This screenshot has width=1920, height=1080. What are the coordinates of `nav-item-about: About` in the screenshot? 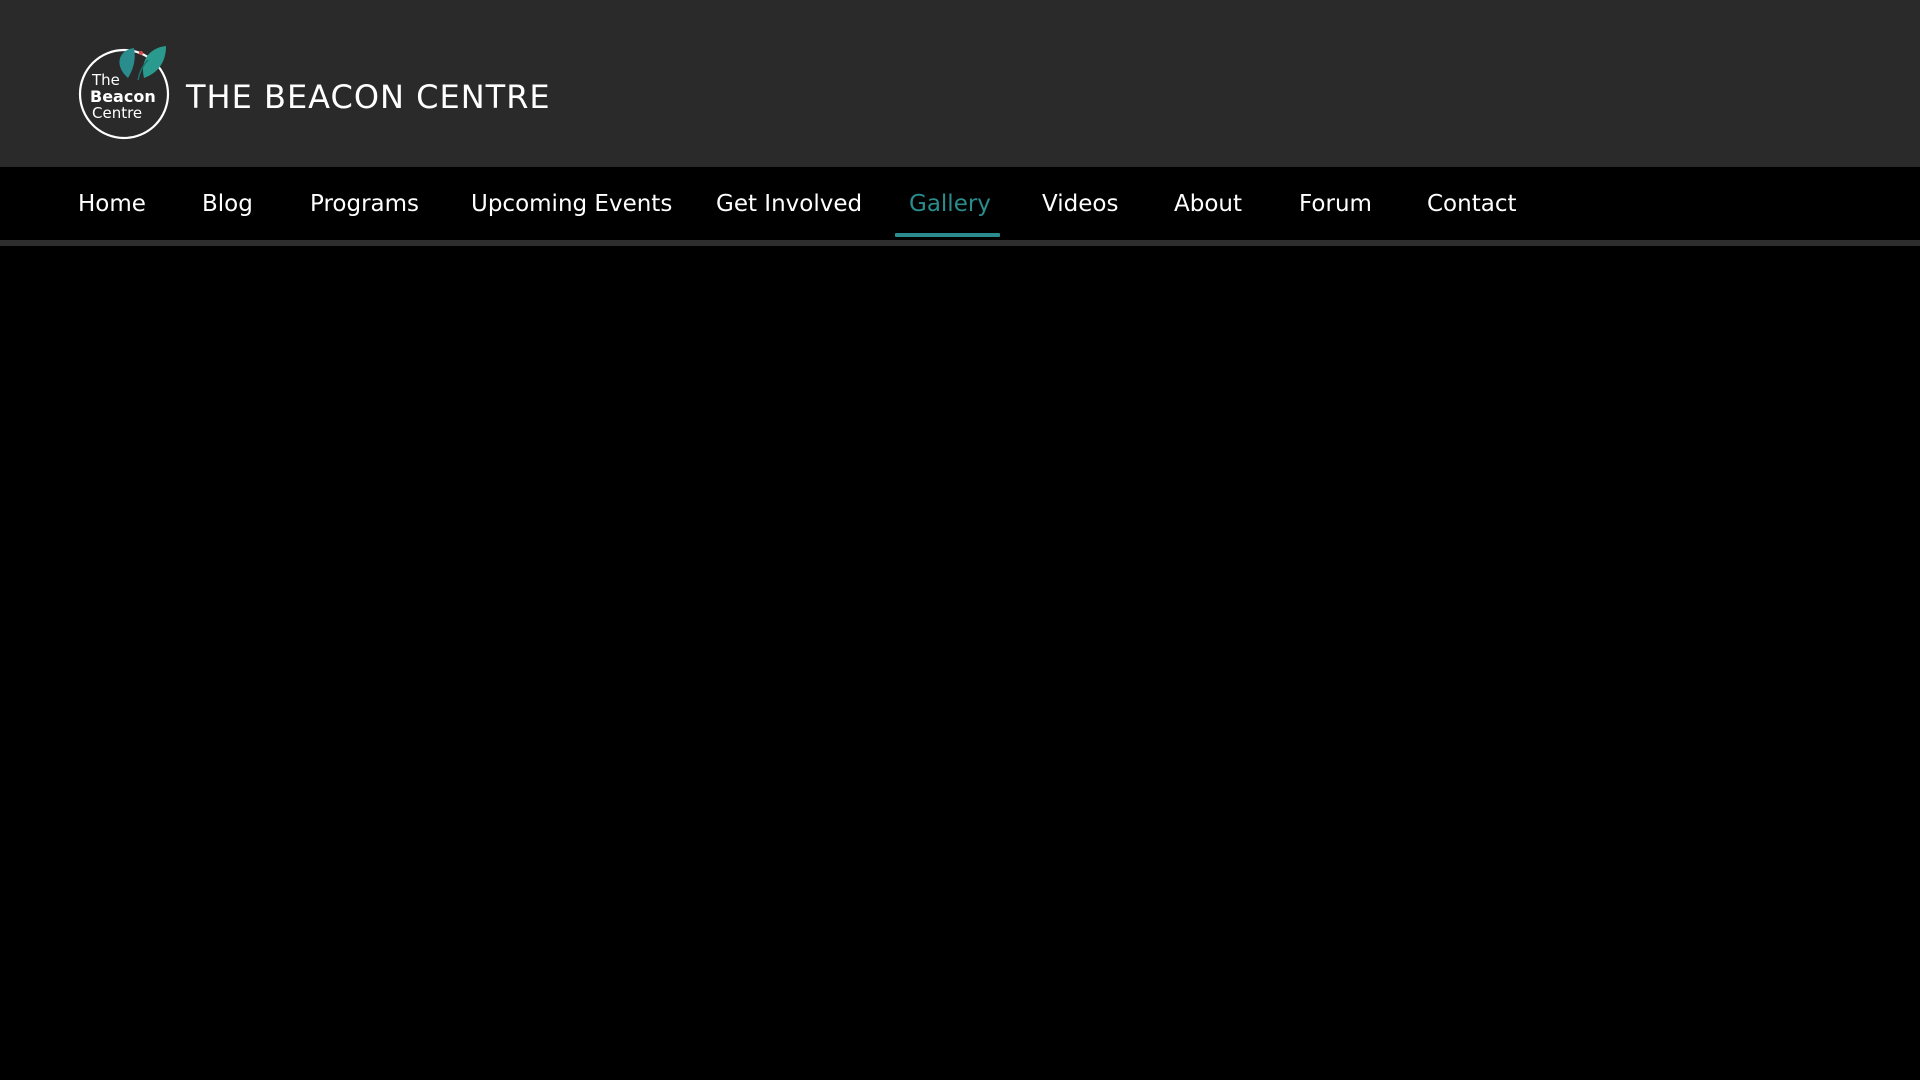 It's located at (1208, 203).